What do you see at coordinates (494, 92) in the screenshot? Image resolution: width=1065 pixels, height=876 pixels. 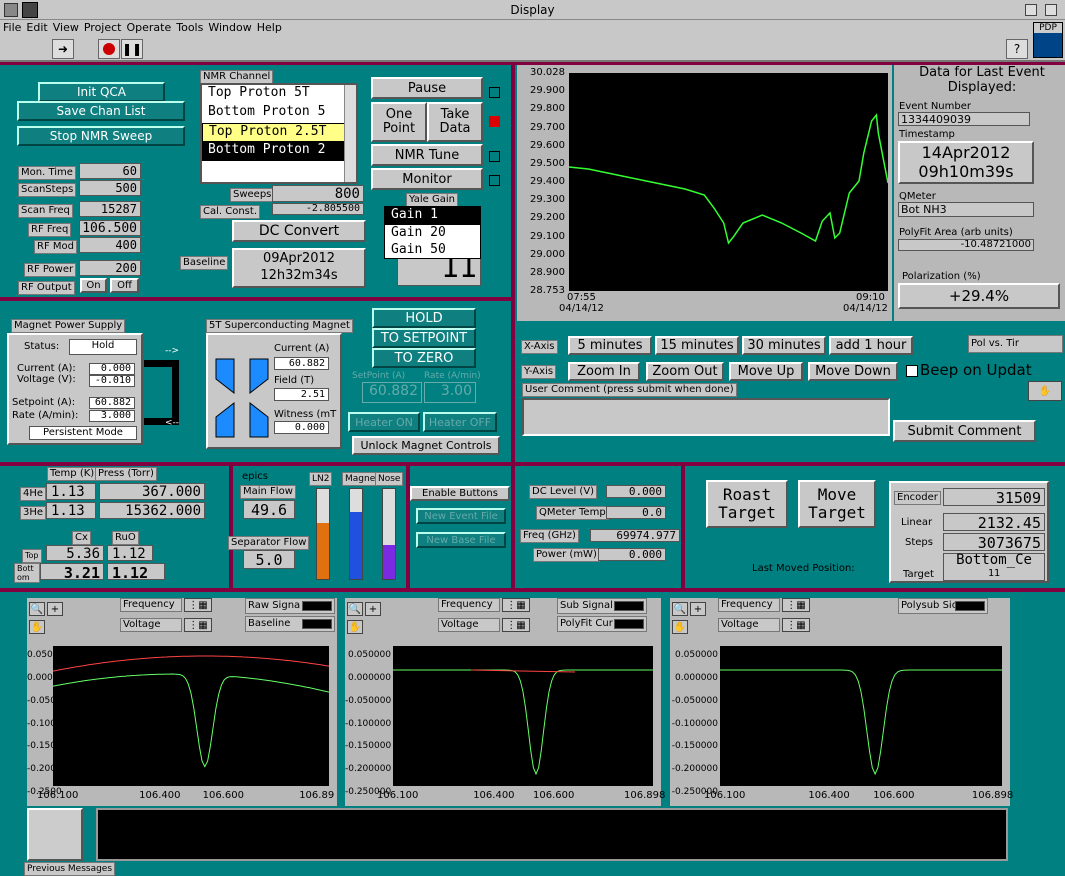 I see `pause-checkbox` at bounding box center [494, 92].